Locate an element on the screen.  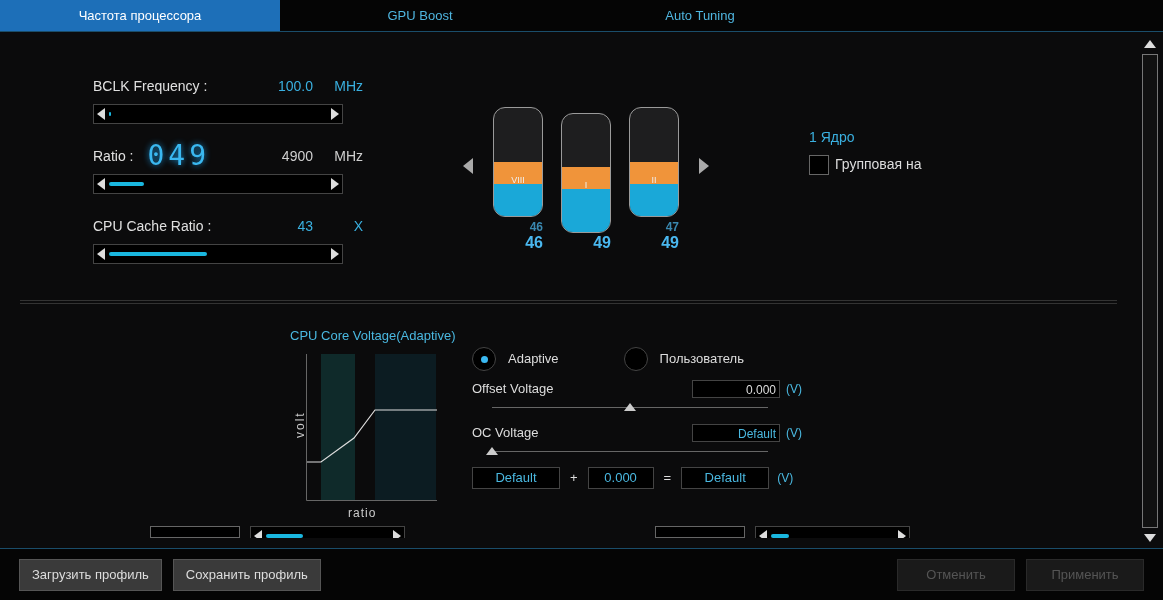
core-label: VIII is located at coordinates (518, 180).